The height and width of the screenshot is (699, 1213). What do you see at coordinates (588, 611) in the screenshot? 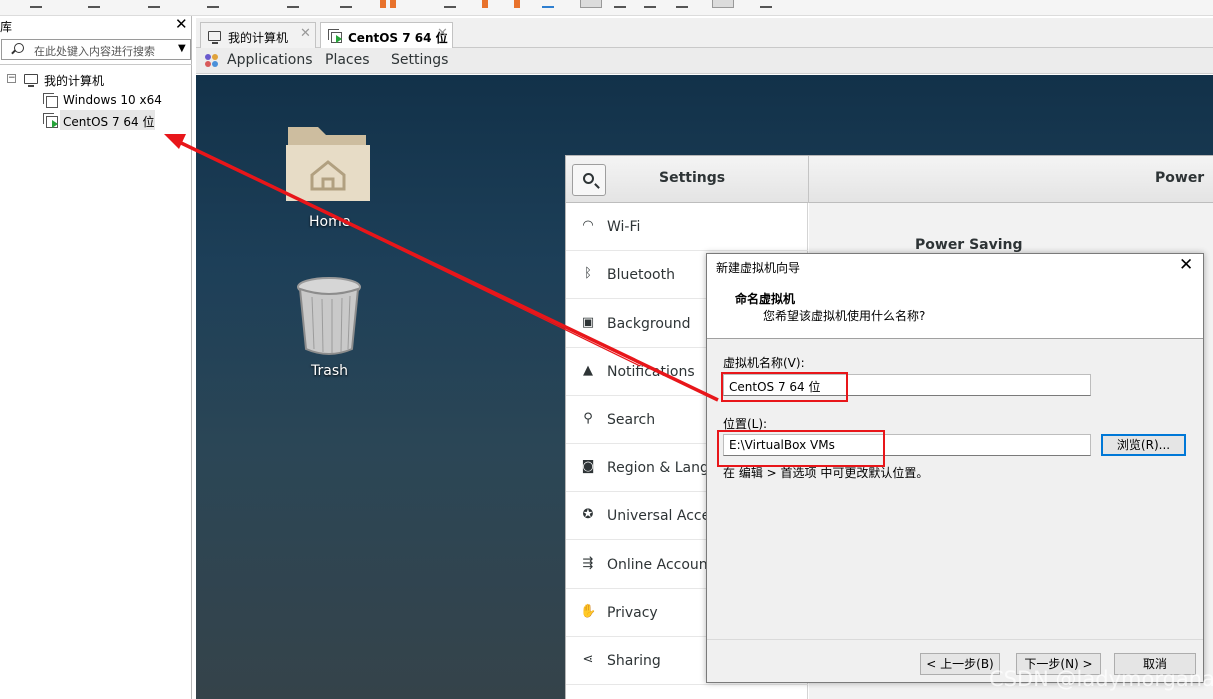
I see `hand-icon: ✋` at bounding box center [588, 611].